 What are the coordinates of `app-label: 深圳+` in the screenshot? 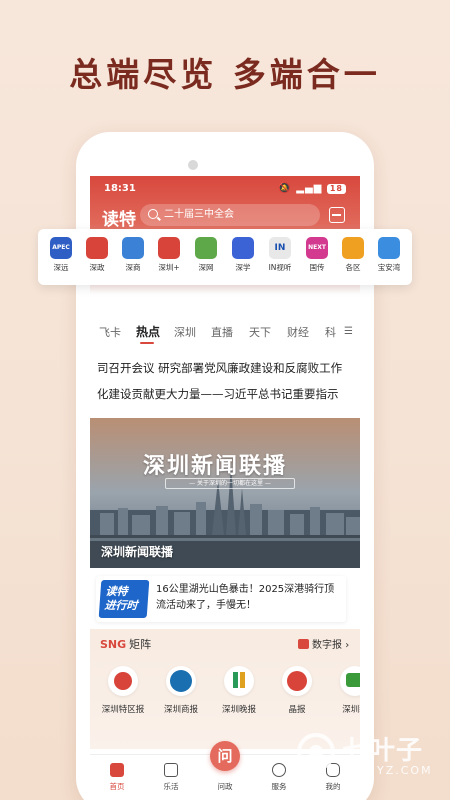 It's located at (169, 267).